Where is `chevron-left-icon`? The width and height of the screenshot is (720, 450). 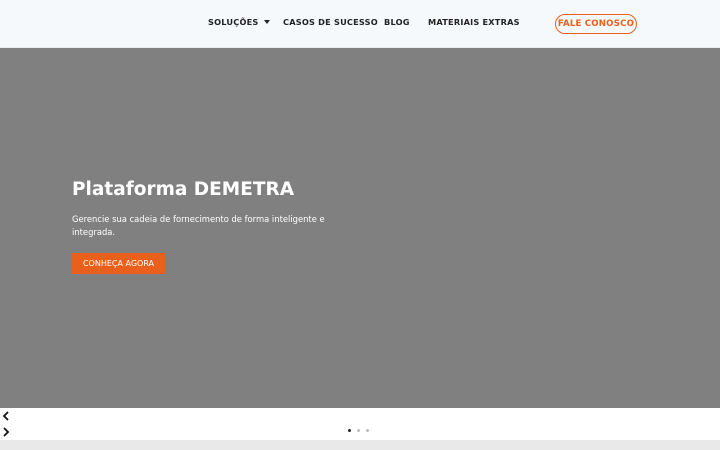 chevron-left-icon is located at coordinates (5, 416).